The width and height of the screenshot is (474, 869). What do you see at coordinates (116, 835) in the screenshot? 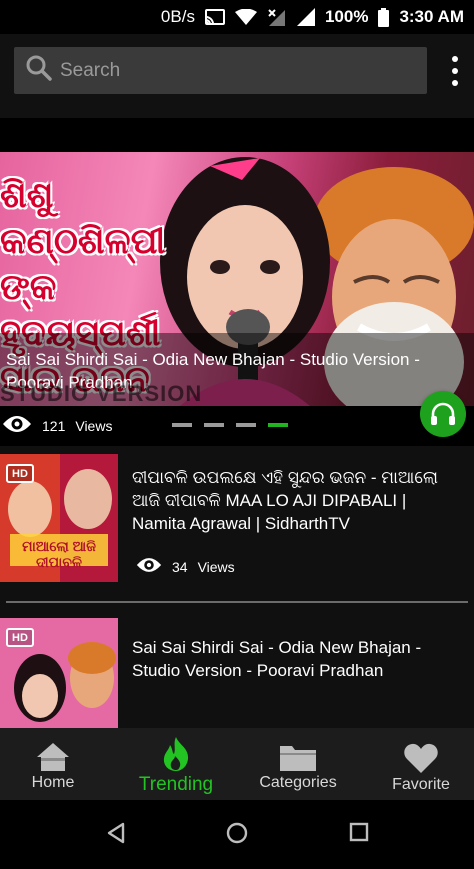
I see `back-icon` at bounding box center [116, 835].